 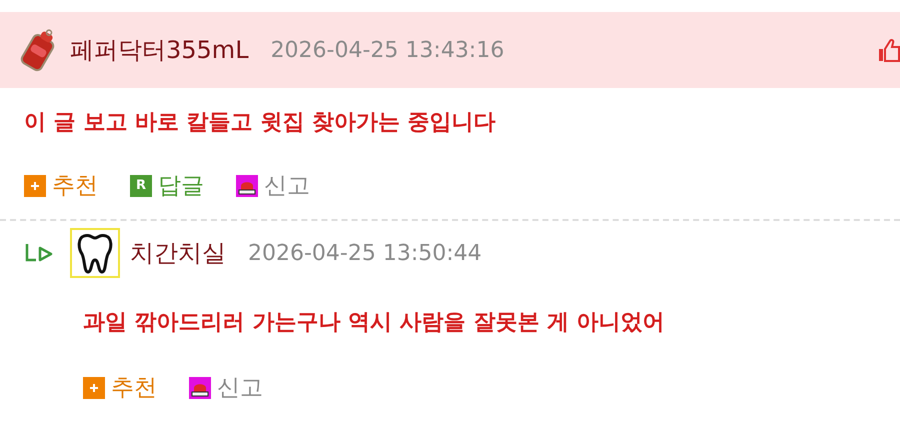 What do you see at coordinates (178, 253) in the screenshot?
I see `author-name: 치간치실` at bounding box center [178, 253].